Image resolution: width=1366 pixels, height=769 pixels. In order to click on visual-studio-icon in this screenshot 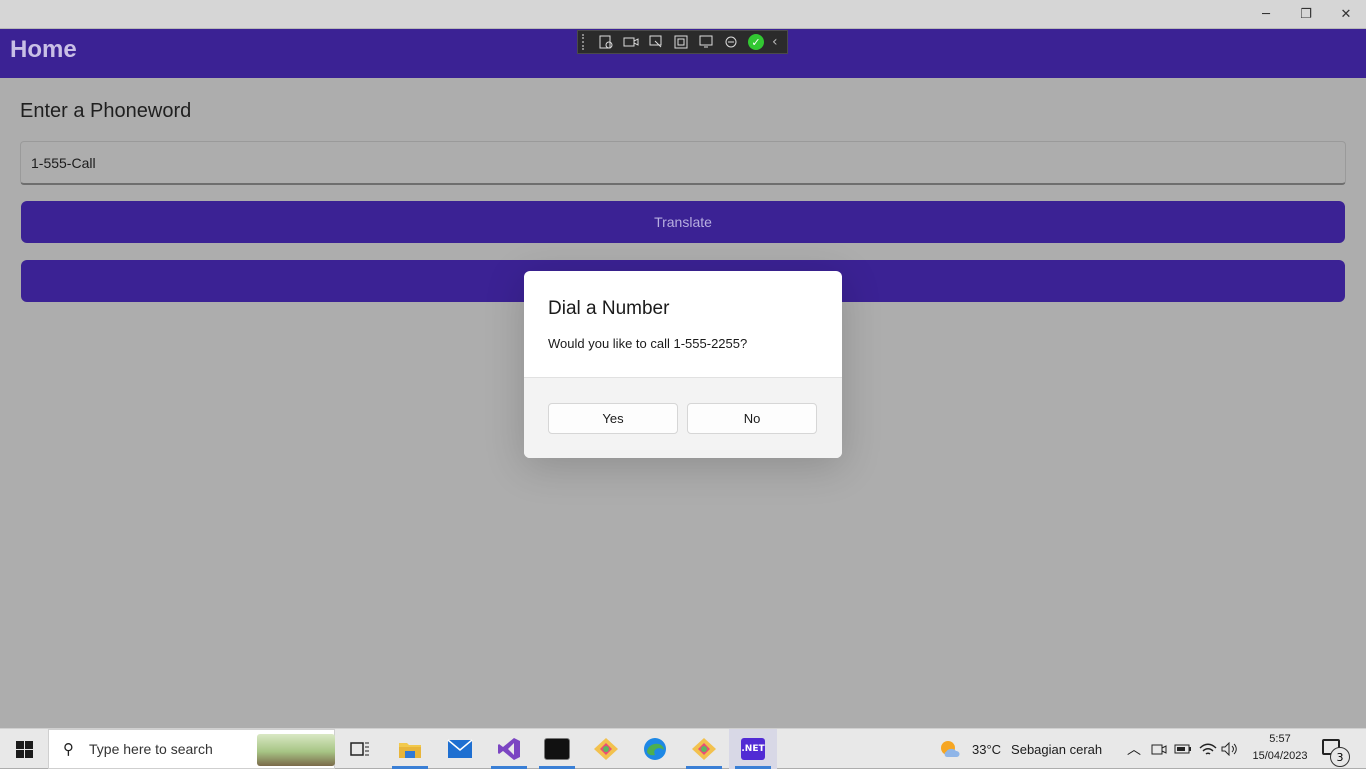, I will do `click(509, 749)`.